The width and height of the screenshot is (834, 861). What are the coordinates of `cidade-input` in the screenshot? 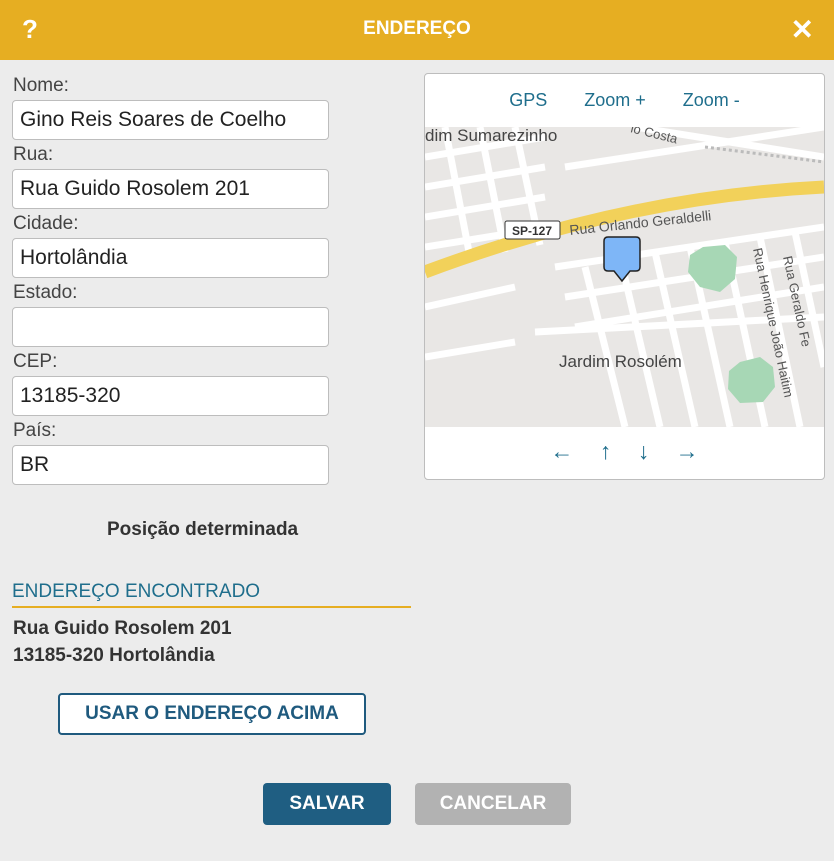 It's located at (170, 258).